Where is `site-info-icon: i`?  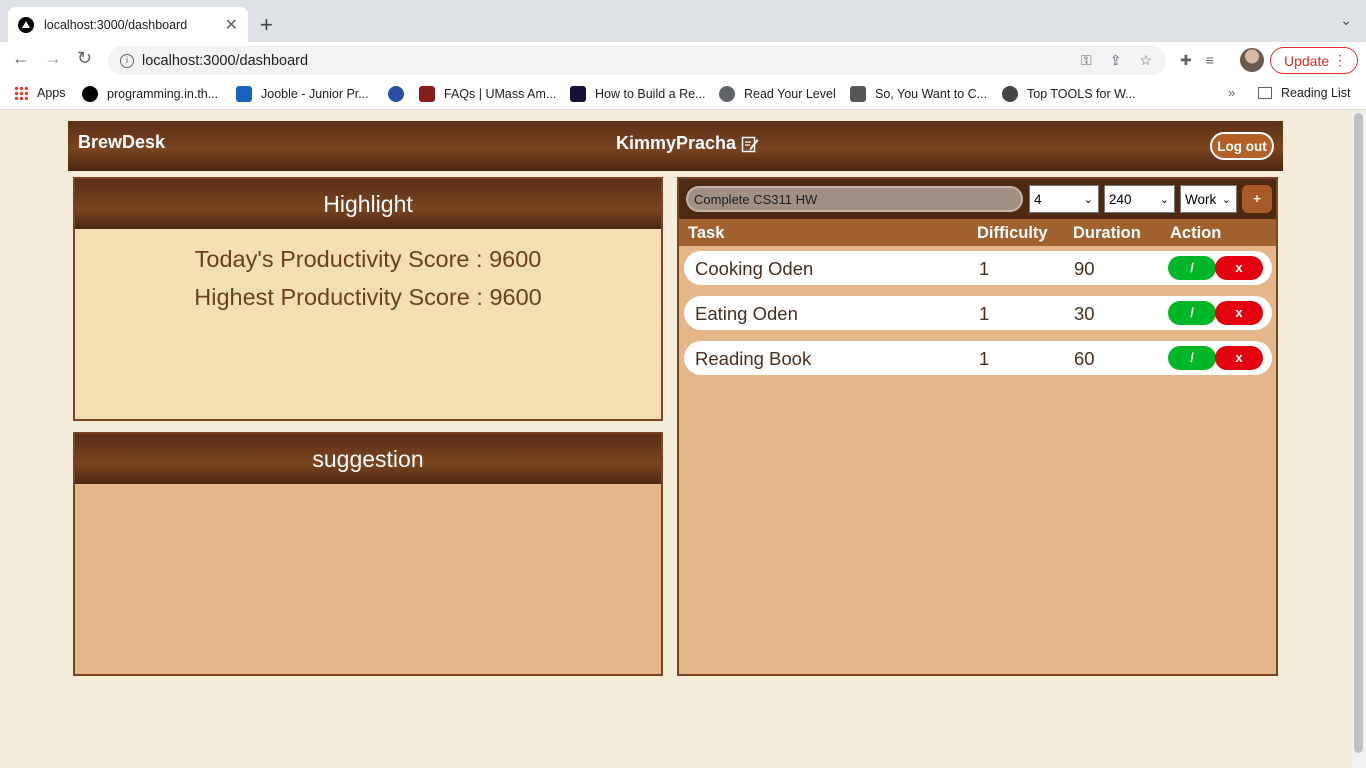
site-info-icon: i is located at coordinates (127, 60).